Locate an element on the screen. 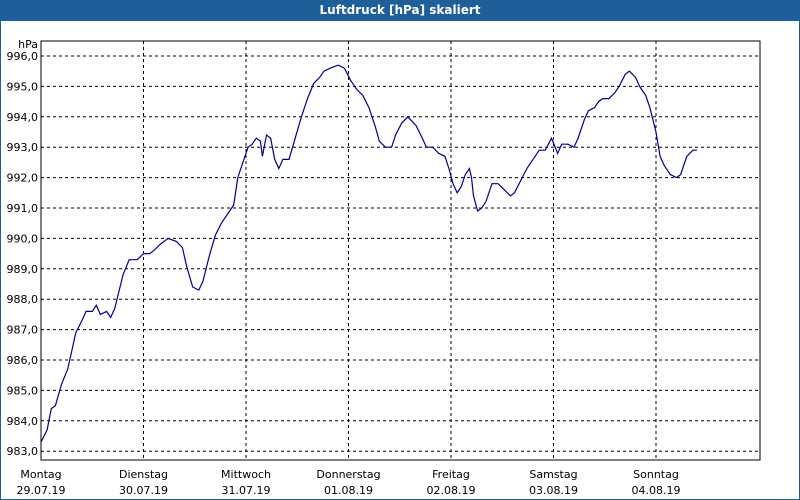 The height and width of the screenshot is (500, 800). y-tick-label: 989,0 is located at coordinates (23, 269).